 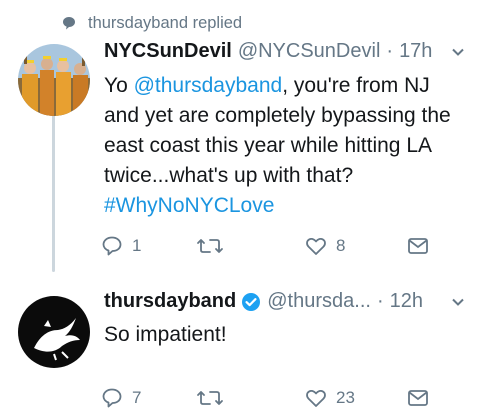 What do you see at coordinates (54, 332) in the screenshot?
I see `avatar-thursdayband` at bounding box center [54, 332].